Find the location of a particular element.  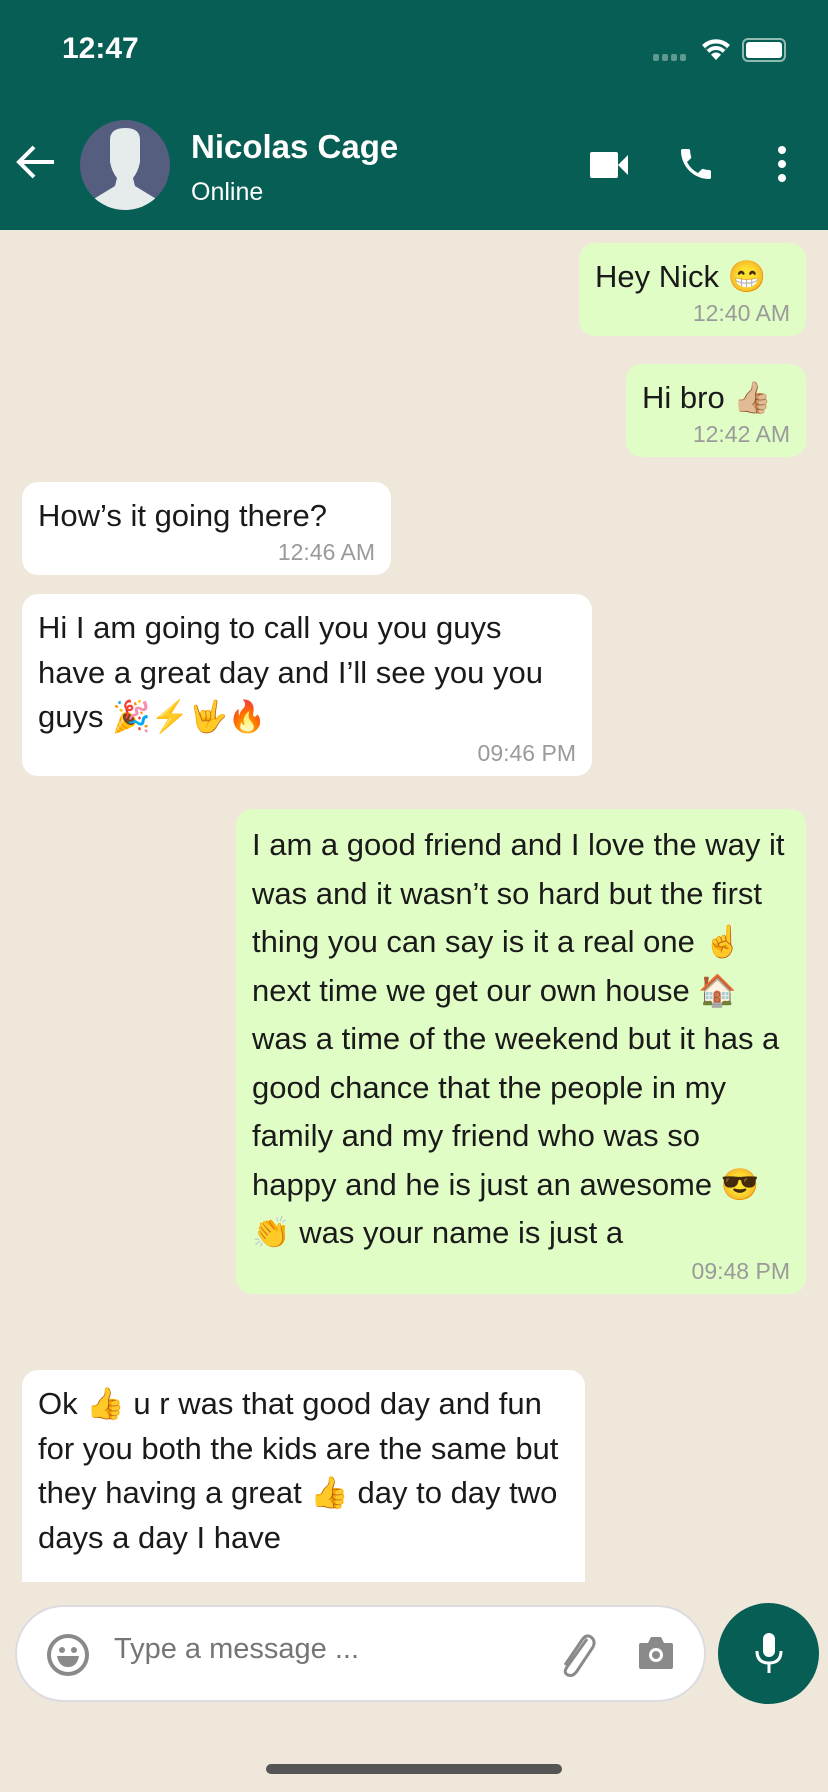

message-time: 12:42 AM is located at coordinates (741, 433).